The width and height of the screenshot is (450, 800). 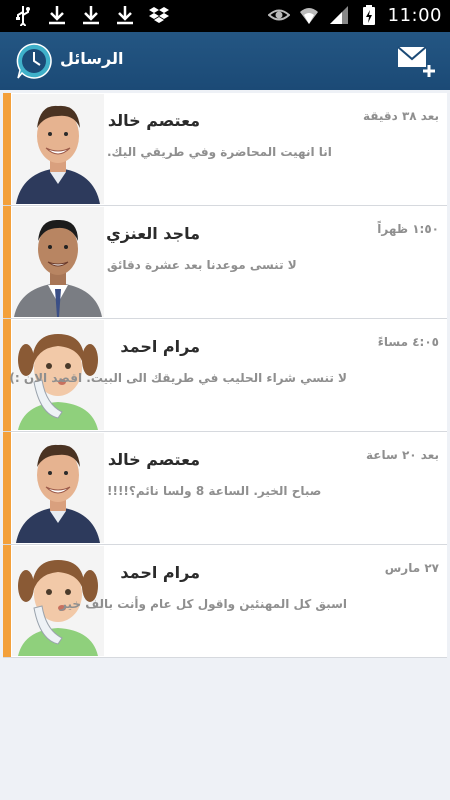 What do you see at coordinates (153, 233) in the screenshot?
I see `sender-name: ماجد العنزي` at bounding box center [153, 233].